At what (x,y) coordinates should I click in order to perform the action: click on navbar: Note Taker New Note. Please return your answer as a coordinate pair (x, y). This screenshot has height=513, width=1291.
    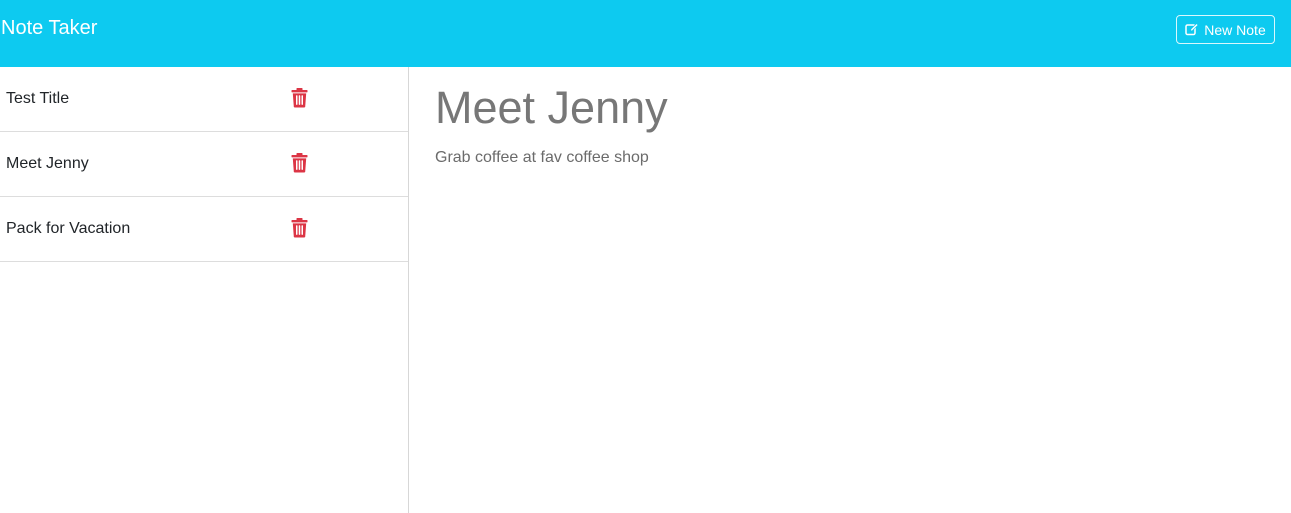
    Looking at the image, I should click on (645, 33).